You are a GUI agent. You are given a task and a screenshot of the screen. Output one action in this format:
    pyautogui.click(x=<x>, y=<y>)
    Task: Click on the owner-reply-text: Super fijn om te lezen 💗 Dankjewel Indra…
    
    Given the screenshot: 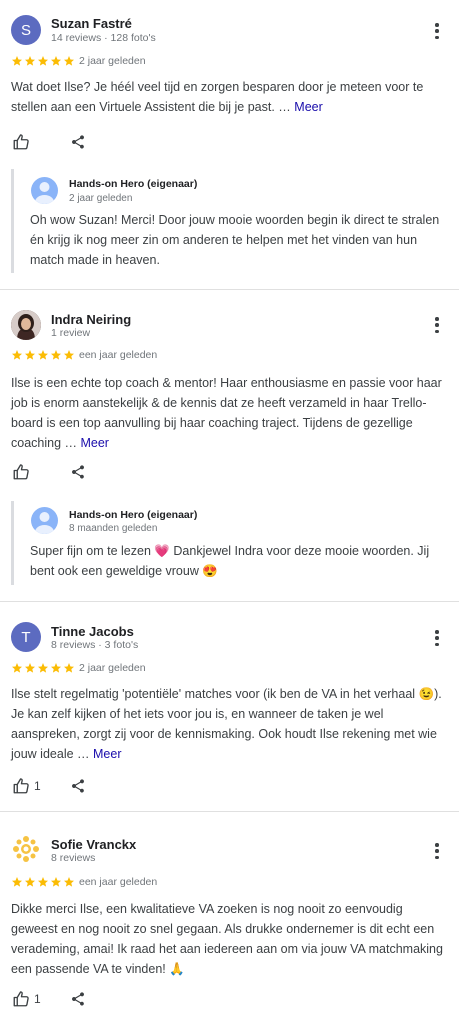 What is the action you would take?
    pyautogui.click(x=230, y=561)
    